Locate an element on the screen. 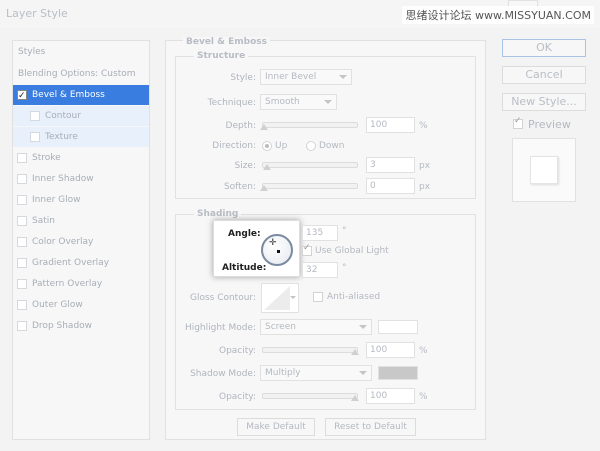 The image size is (600, 451). inner-glow-checkbox is located at coordinates (22, 200).